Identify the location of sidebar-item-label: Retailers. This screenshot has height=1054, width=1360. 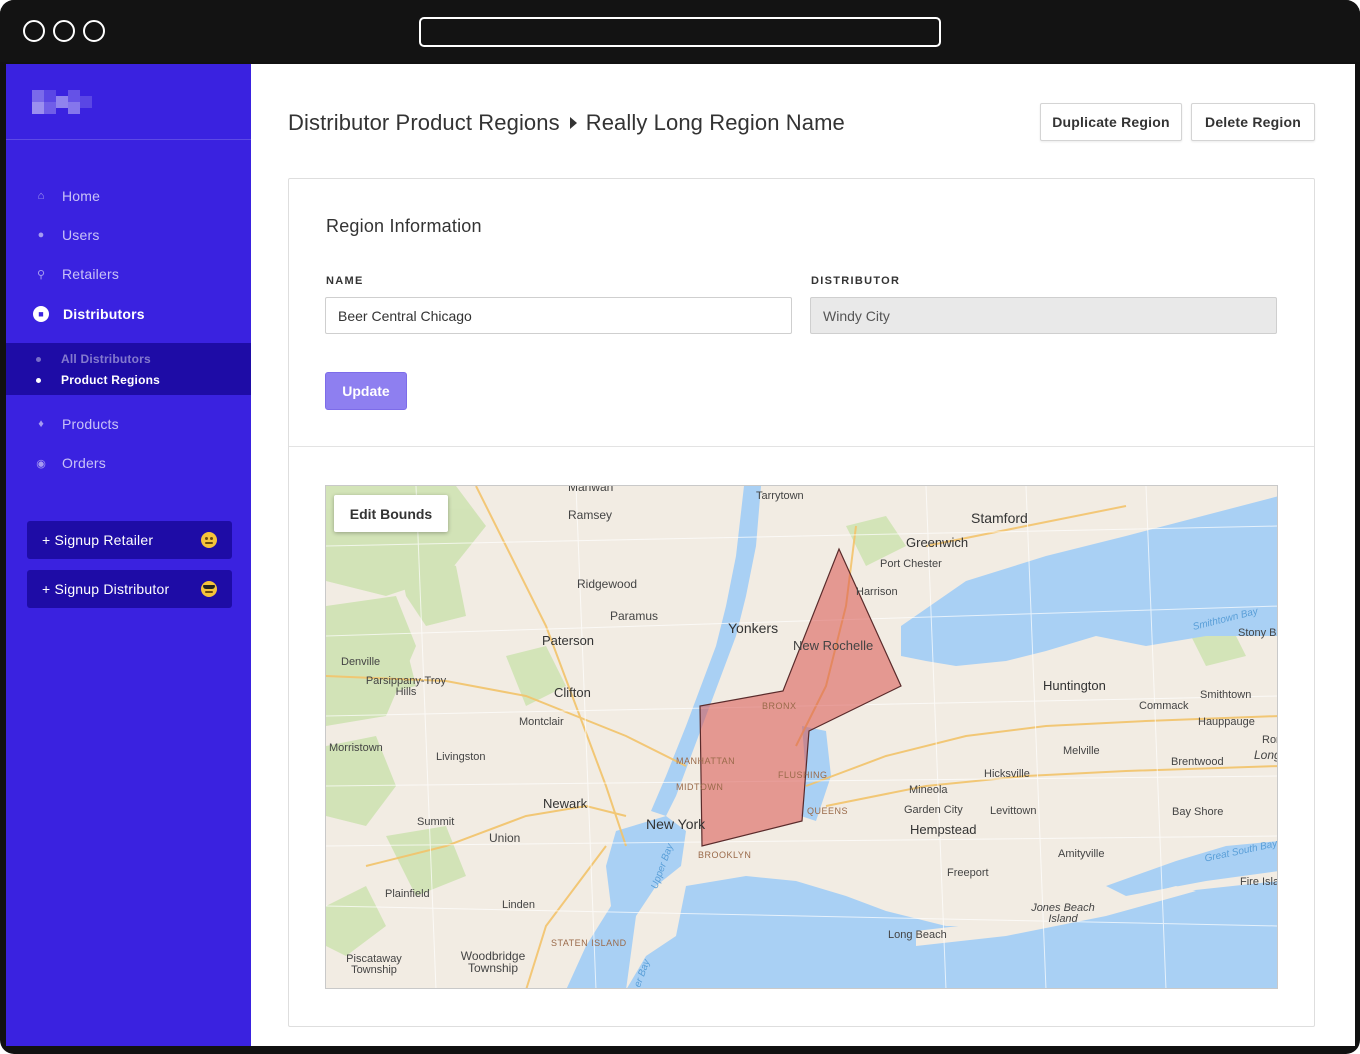
(91, 274).